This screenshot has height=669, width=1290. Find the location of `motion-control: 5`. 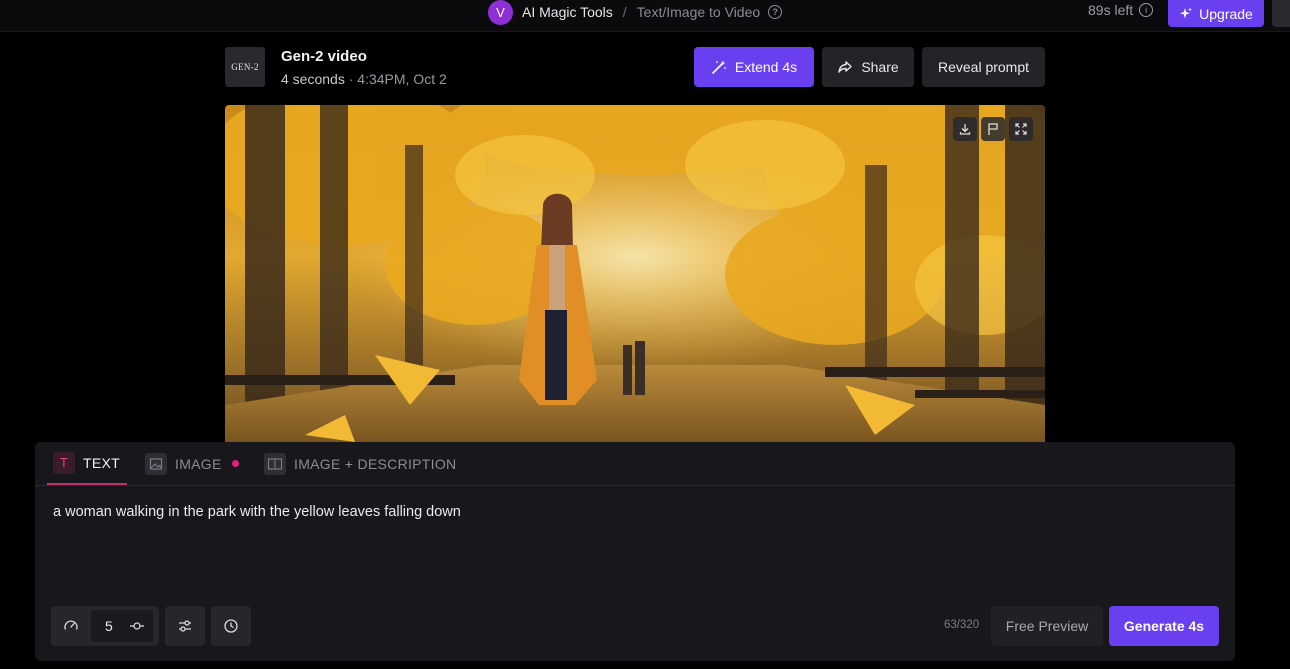

motion-control: 5 is located at coordinates (105, 626).